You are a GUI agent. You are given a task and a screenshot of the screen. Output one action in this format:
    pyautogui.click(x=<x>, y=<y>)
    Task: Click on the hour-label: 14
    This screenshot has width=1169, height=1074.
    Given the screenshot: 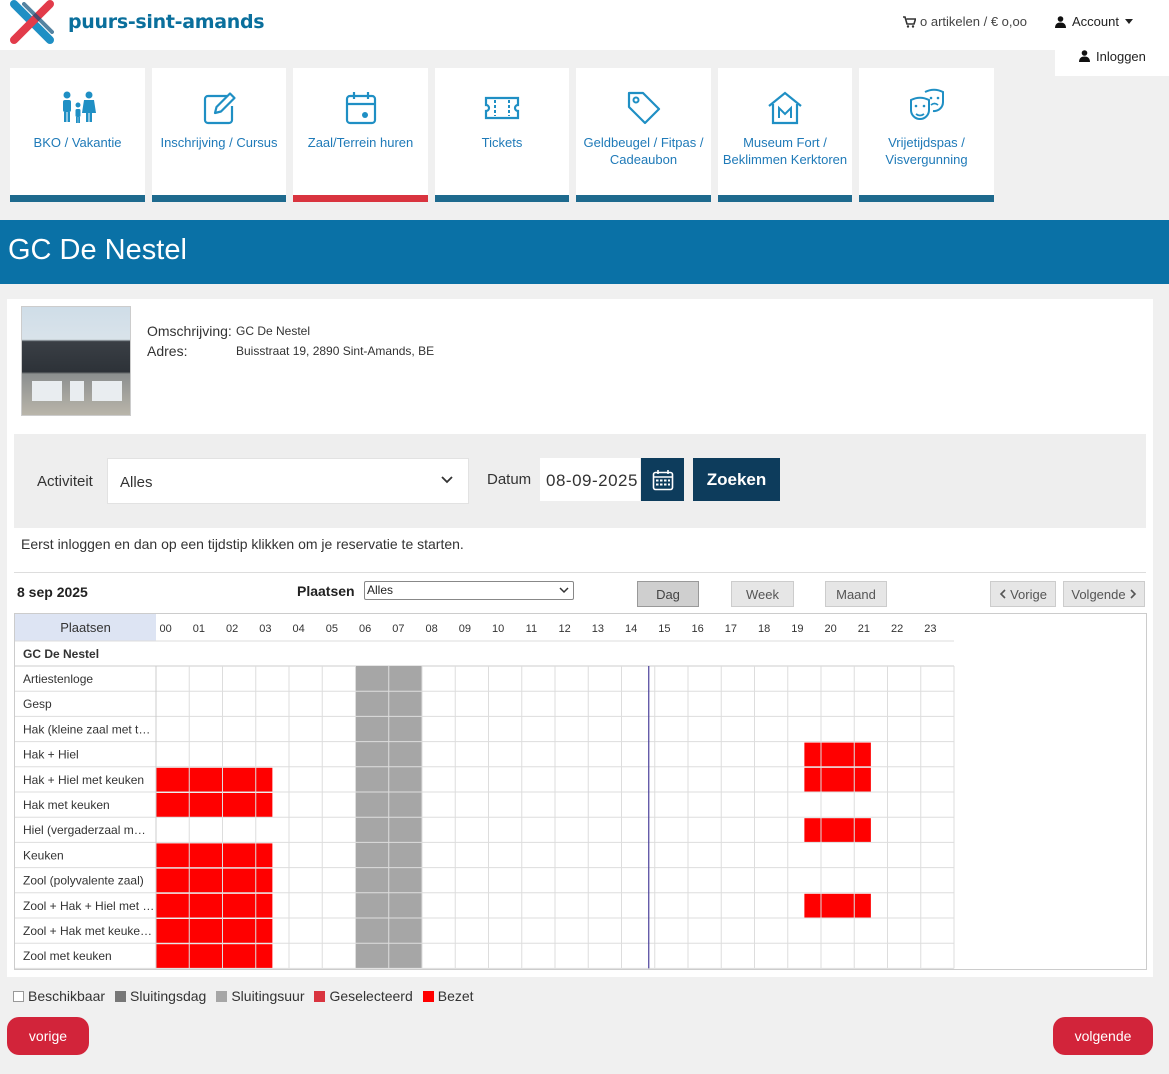 What is the action you would take?
    pyautogui.click(x=631, y=629)
    